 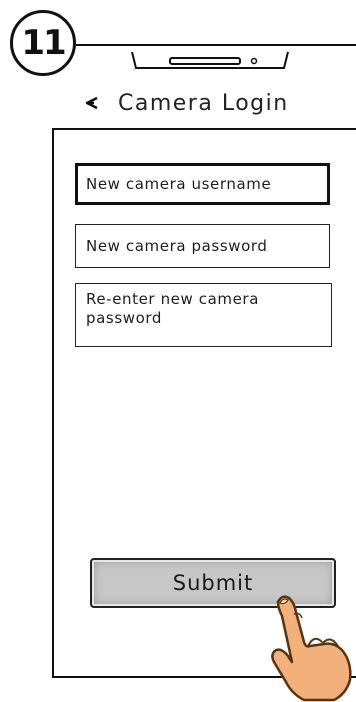 I want to click on pointing-hand-icon, so click(x=311, y=648).